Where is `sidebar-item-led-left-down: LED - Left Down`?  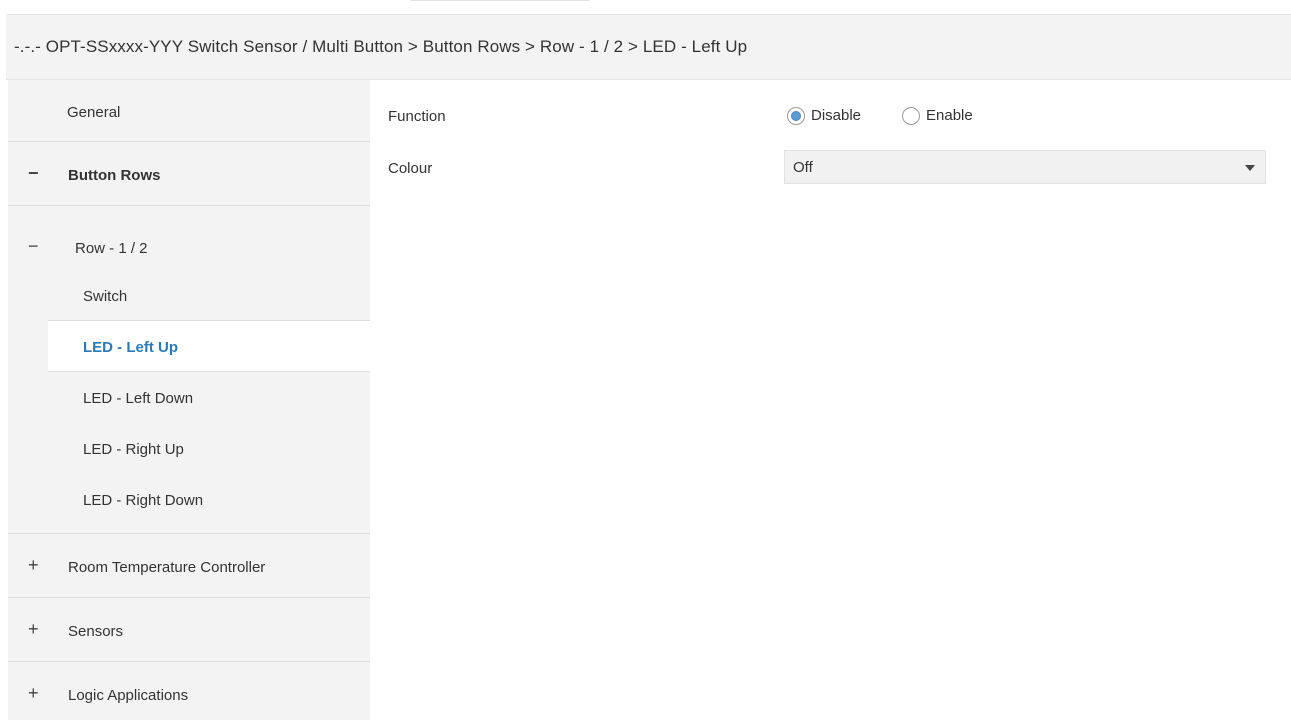
sidebar-item-led-left-down: LED - Left Down is located at coordinates (189, 398).